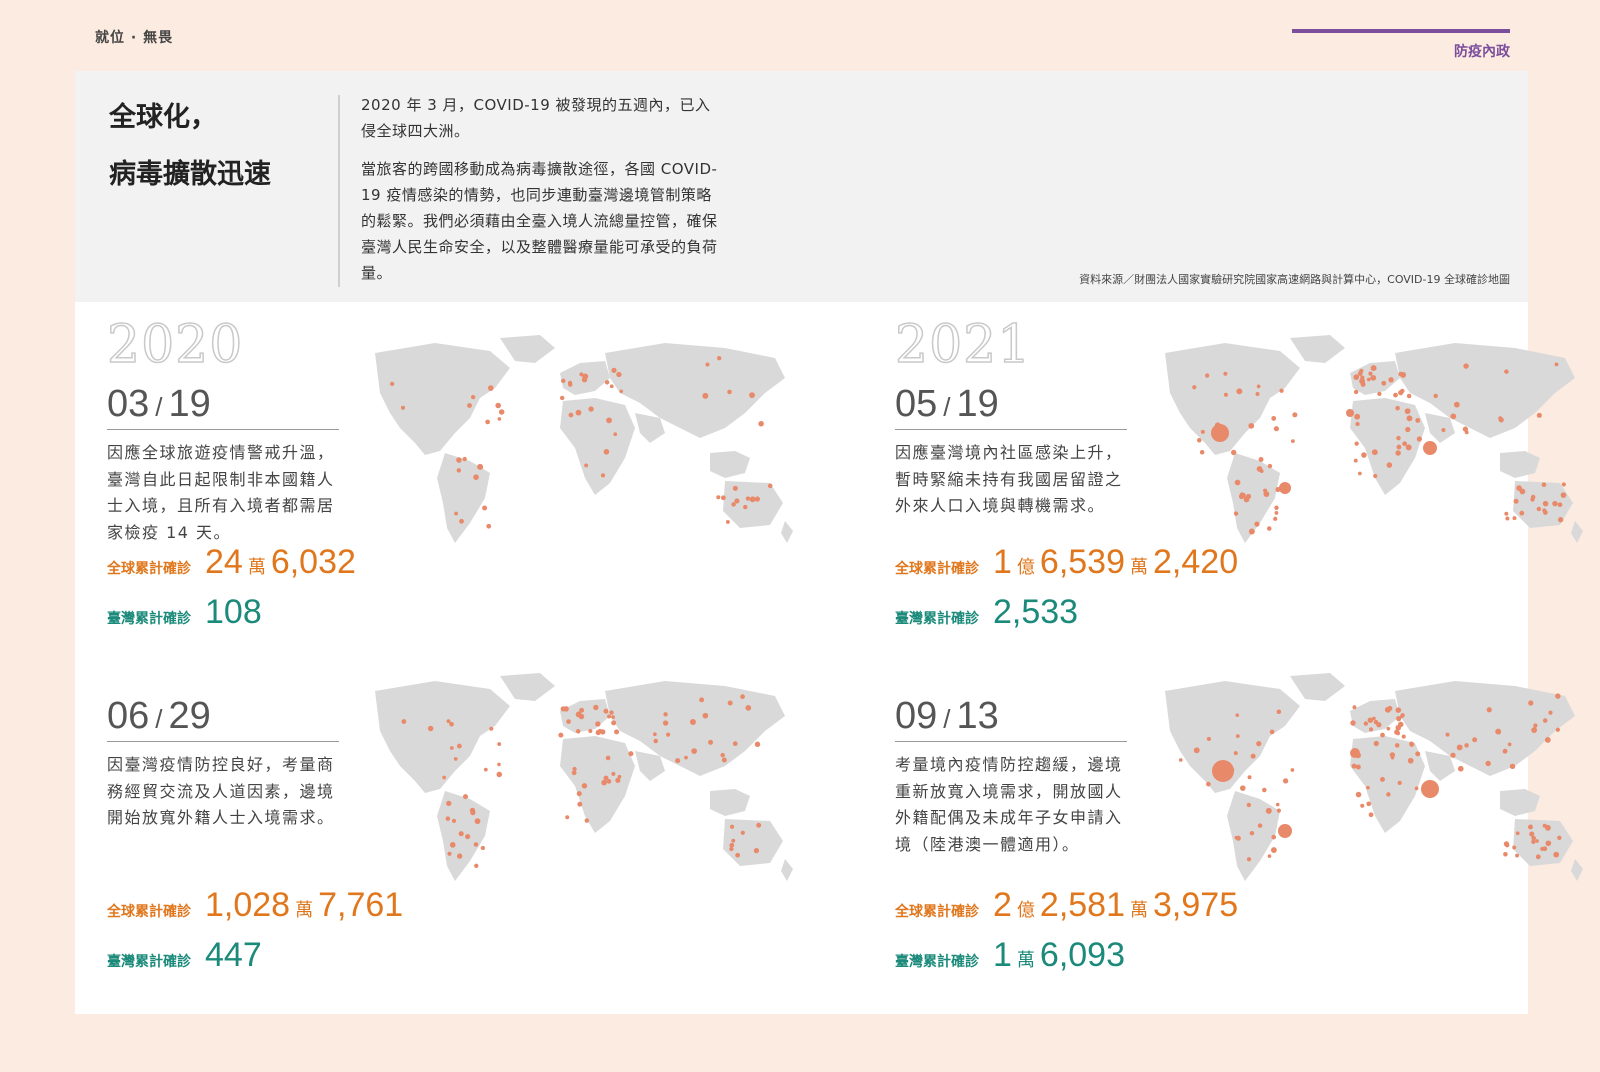 The height and width of the screenshot is (1072, 1600). Describe the element at coordinates (339, 191) in the screenshot. I see `intro-divider` at that location.